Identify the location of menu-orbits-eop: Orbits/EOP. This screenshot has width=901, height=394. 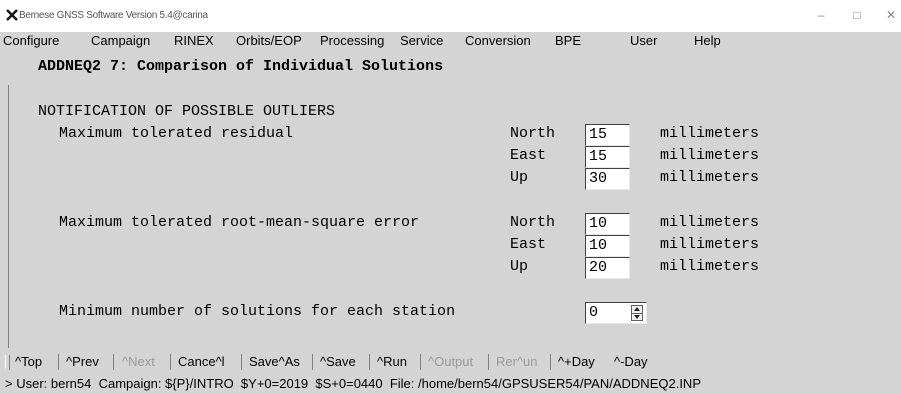
(269, 40).